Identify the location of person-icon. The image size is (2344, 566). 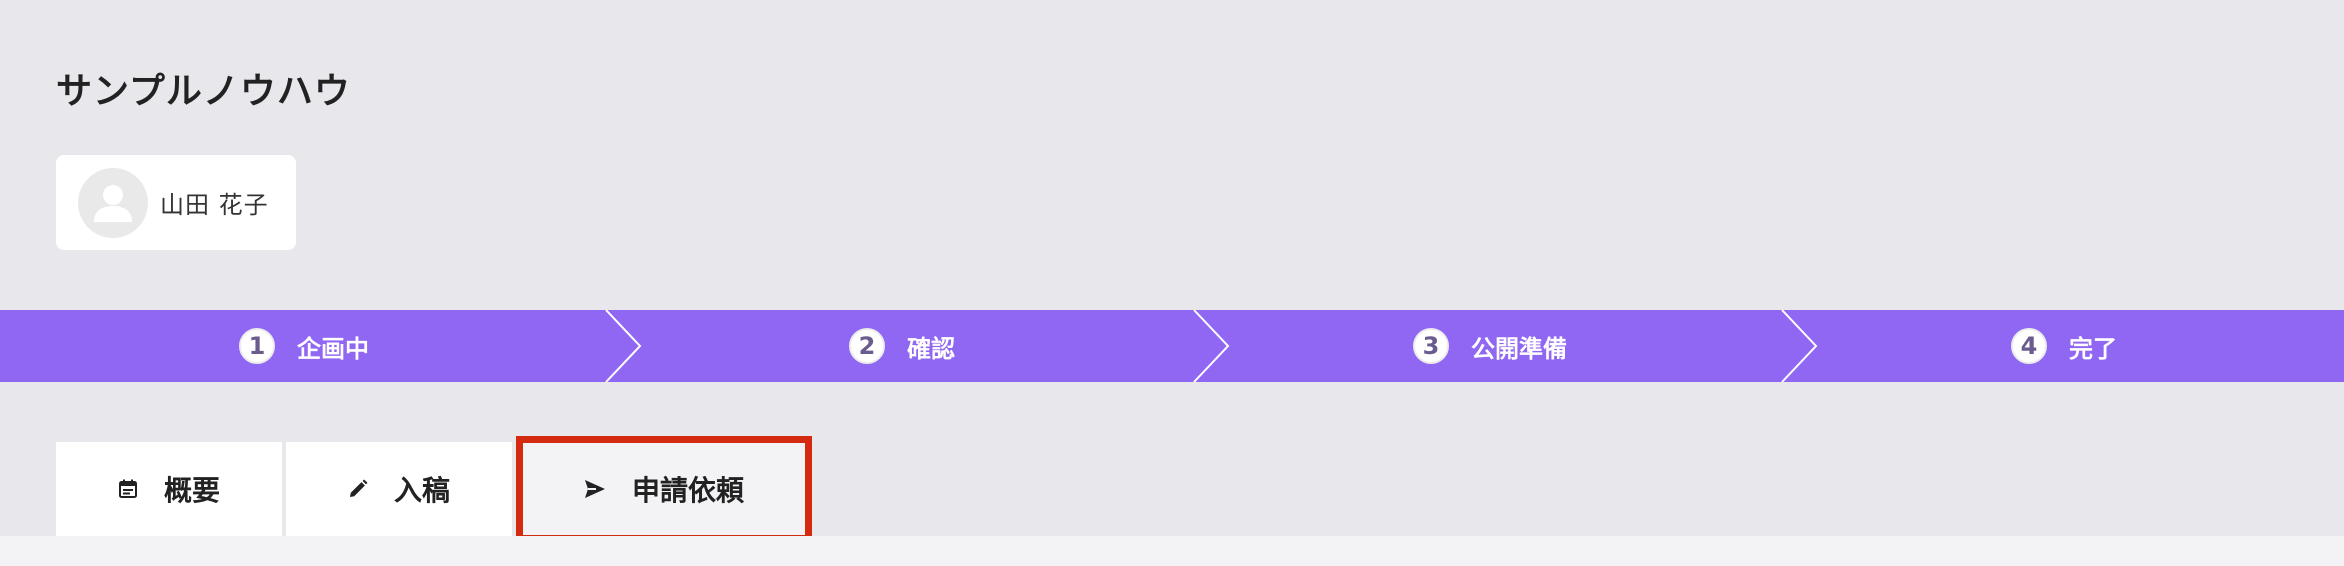
(113, 203).